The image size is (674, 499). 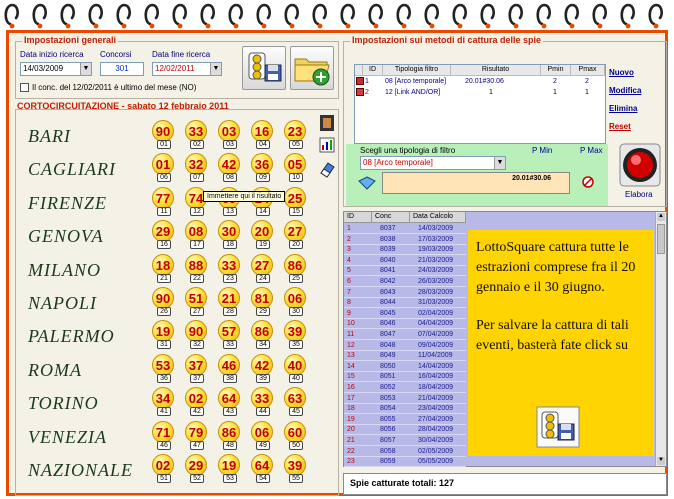 I want to click on number-bulb: 51 27, so click(x=197, y=301).